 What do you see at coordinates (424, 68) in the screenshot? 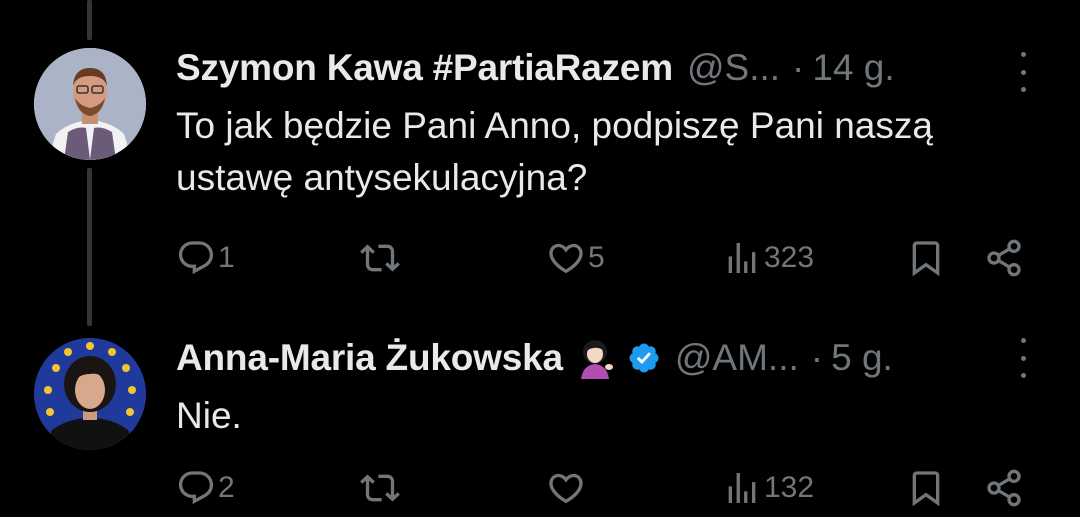
I see `display-name: Szymon Kawa #PartiaRazem` at bounding box center [424, 68].